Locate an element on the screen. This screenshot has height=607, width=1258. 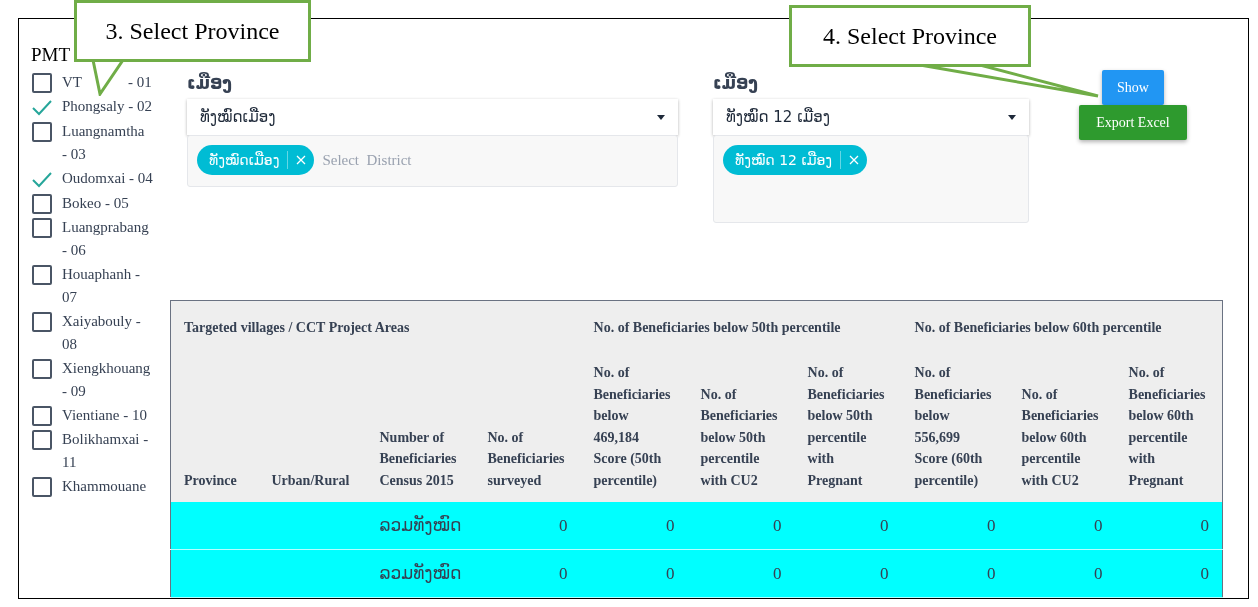
export-button: Export Excel is located at coordinates (1133, 122).